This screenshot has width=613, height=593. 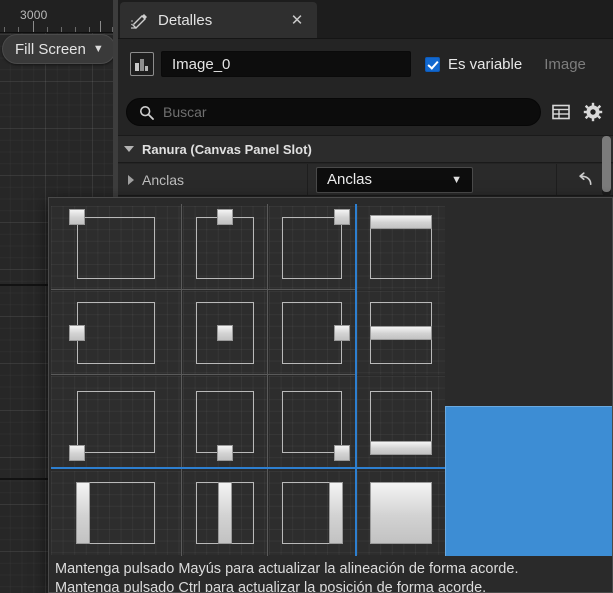 I want to click on anchor-middle-left, so click(x=116, y=333).